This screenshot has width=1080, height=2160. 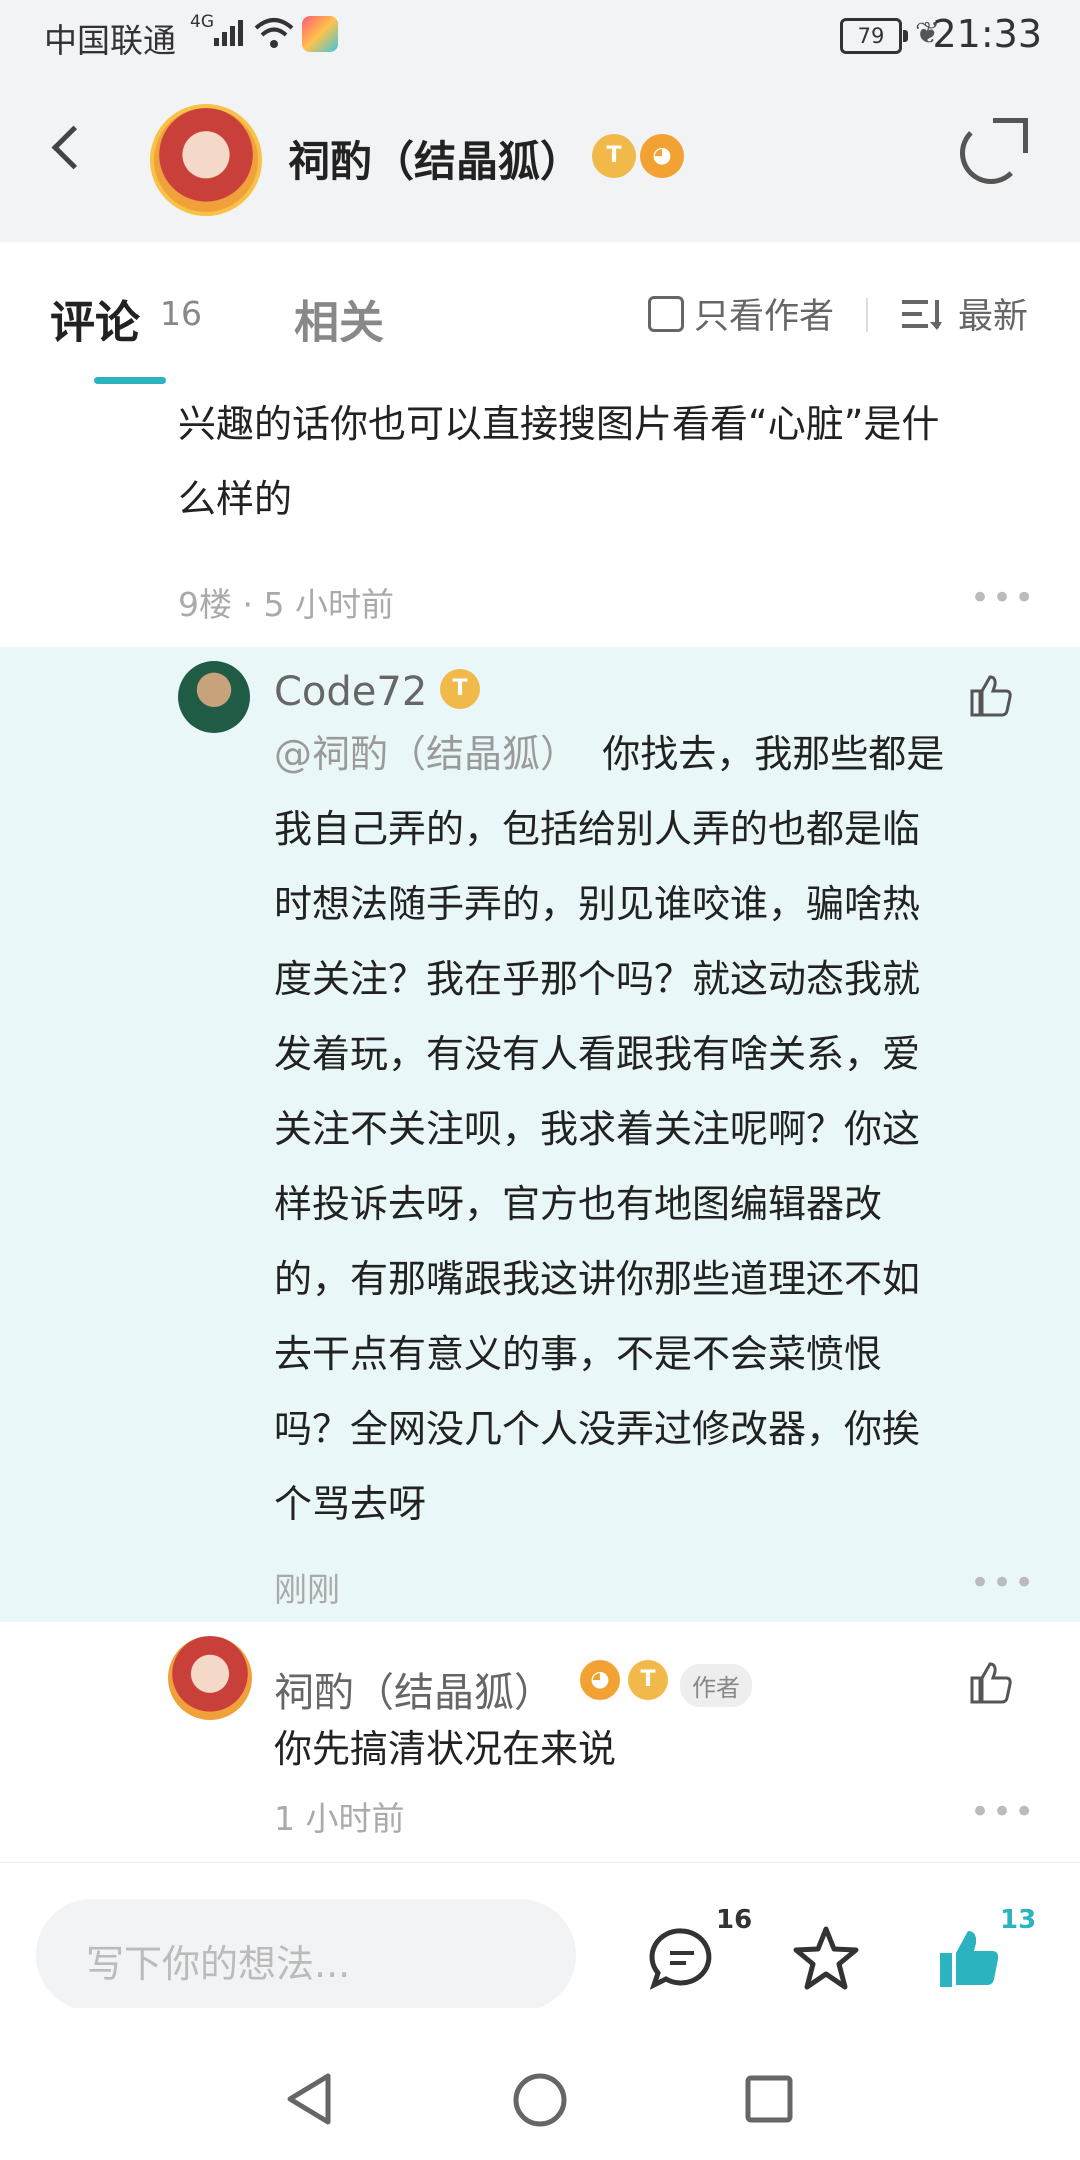 What do you see at coordinates (228, 33) in the screenshot?
I see `signal-icon` at bounding box center [228, 33].